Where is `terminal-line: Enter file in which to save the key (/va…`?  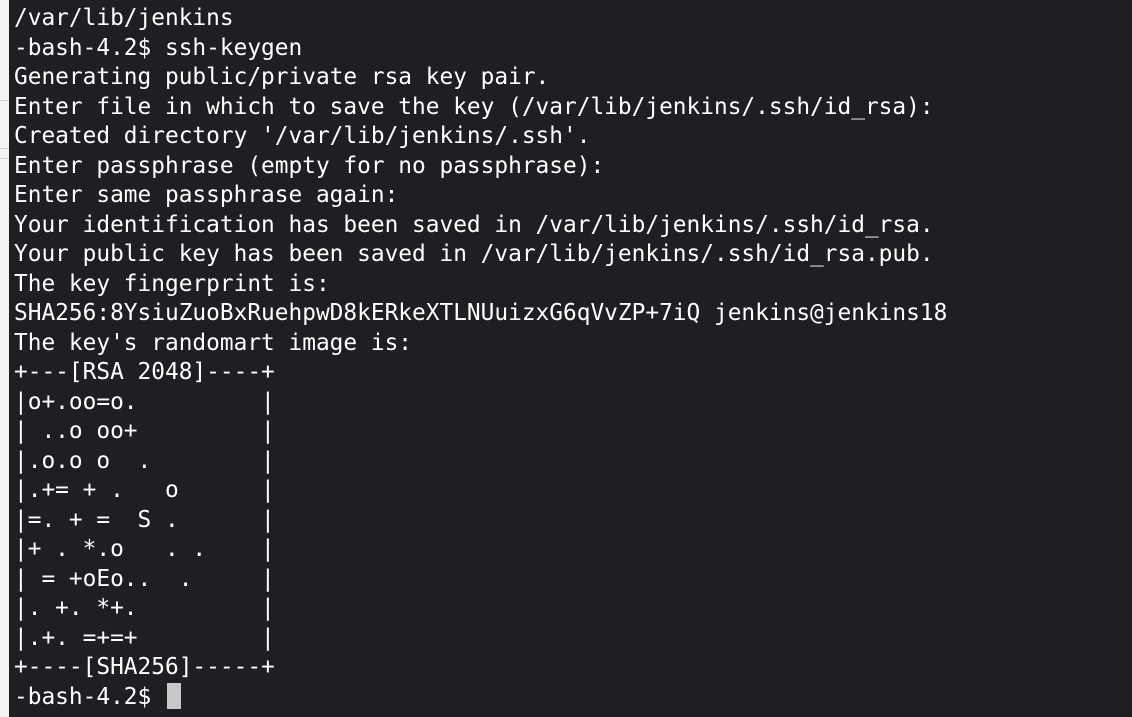
terminal-line: Enter file in which to save the key (/va… is located at coordinates (474, 106).